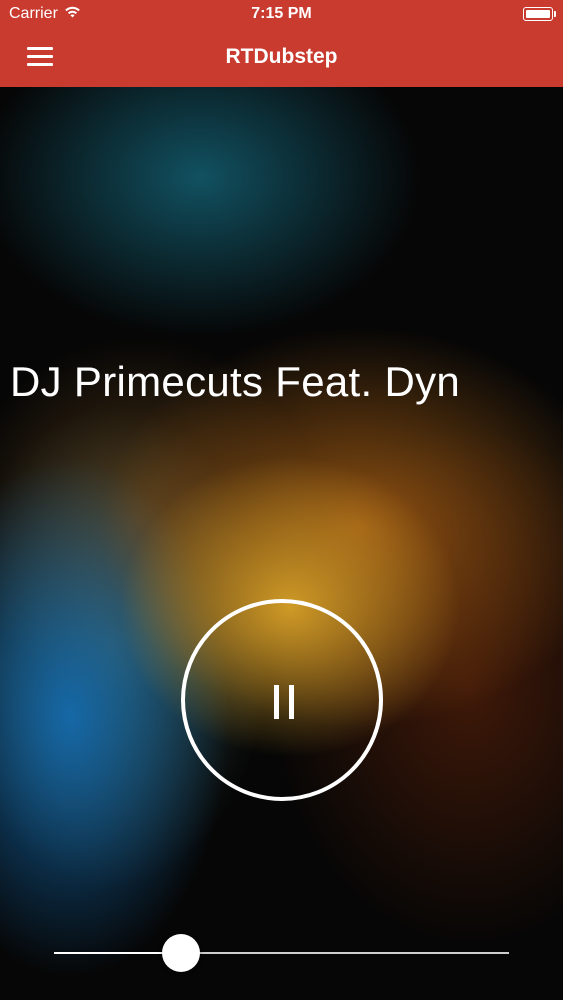 The width and height of the screenshot is (563, 1000). What do you see at coordinates (181, 953) in the screenshot?
I see `slider-thumb` at bounding box center [181, 953].